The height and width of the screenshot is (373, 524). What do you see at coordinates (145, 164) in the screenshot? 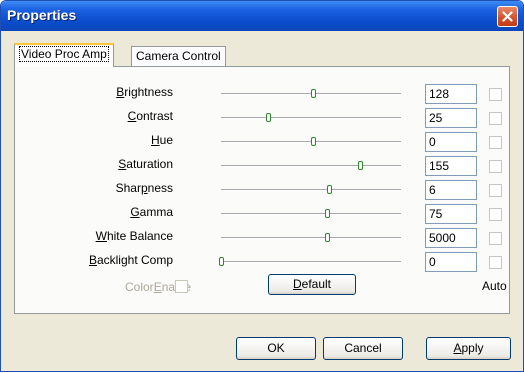
I see `saturation-label: Saturation` at bounding box center [145, 164].